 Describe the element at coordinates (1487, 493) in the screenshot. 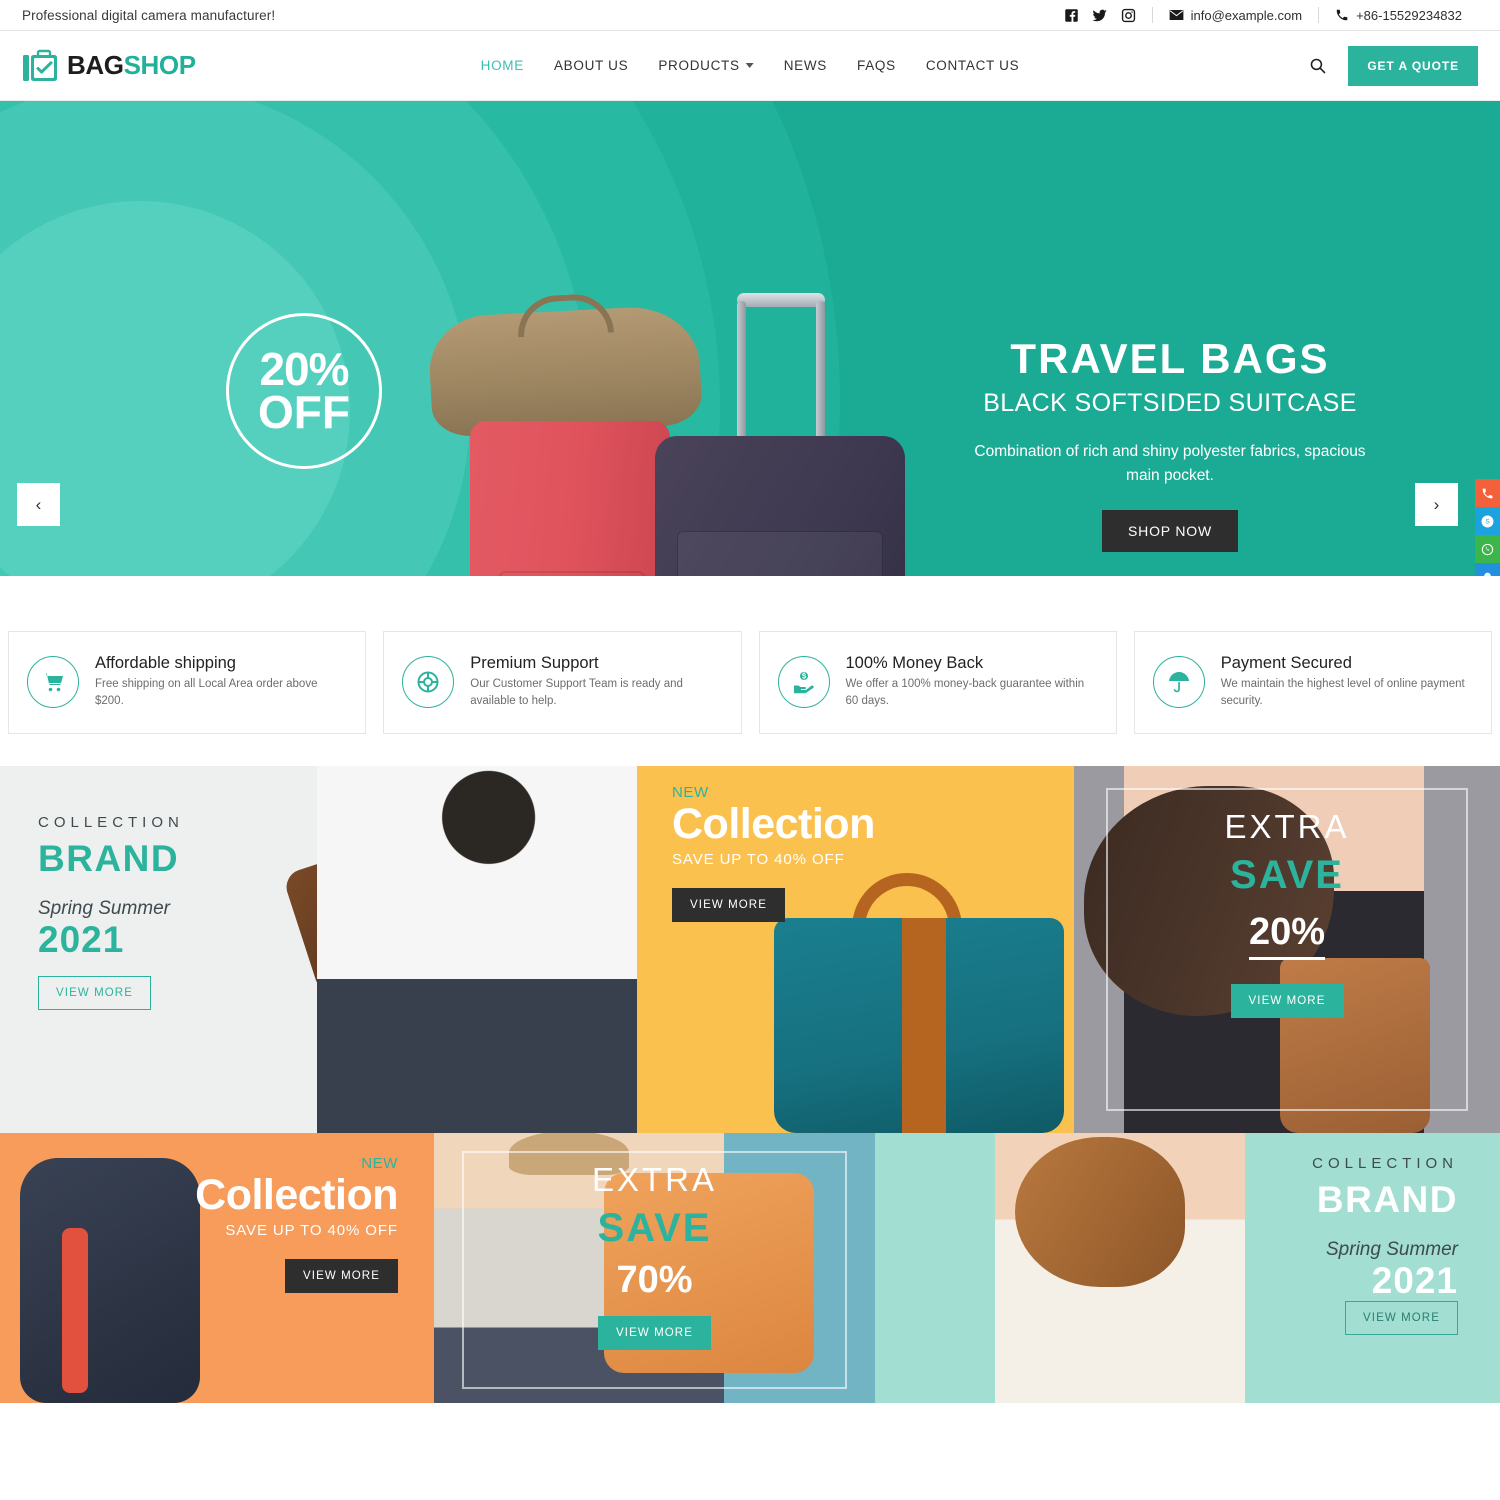

I see `rail-phone-icon` at that location.